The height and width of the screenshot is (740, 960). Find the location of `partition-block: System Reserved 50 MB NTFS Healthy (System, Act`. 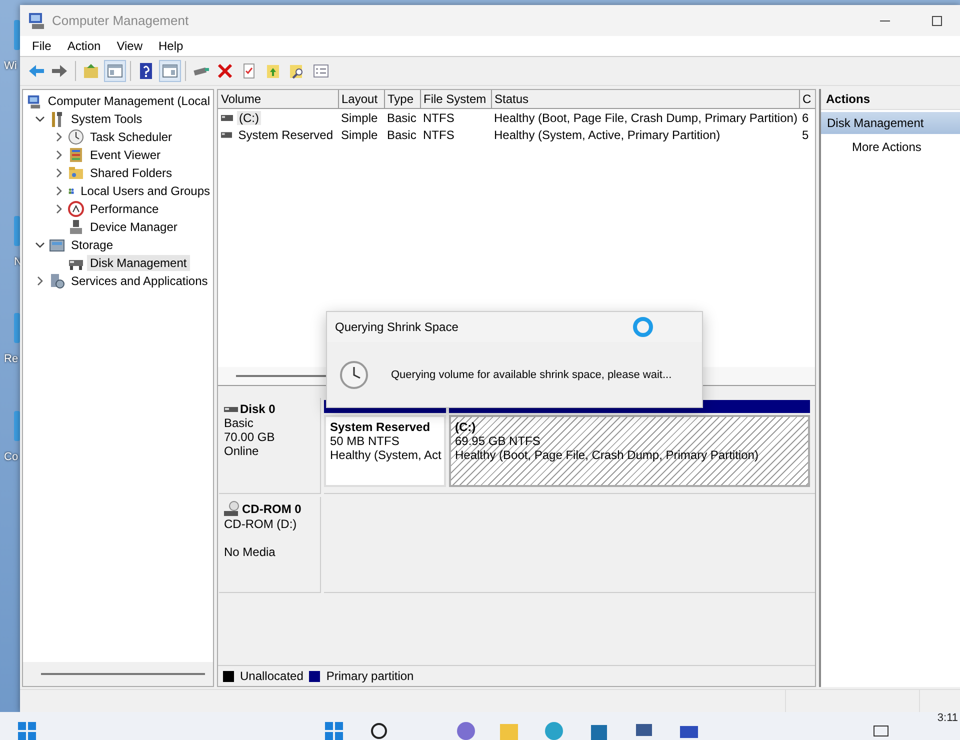

partition-block: System Reserved 50 MB NTFS Healthy (System, Act is located at coordinates (385, 451).